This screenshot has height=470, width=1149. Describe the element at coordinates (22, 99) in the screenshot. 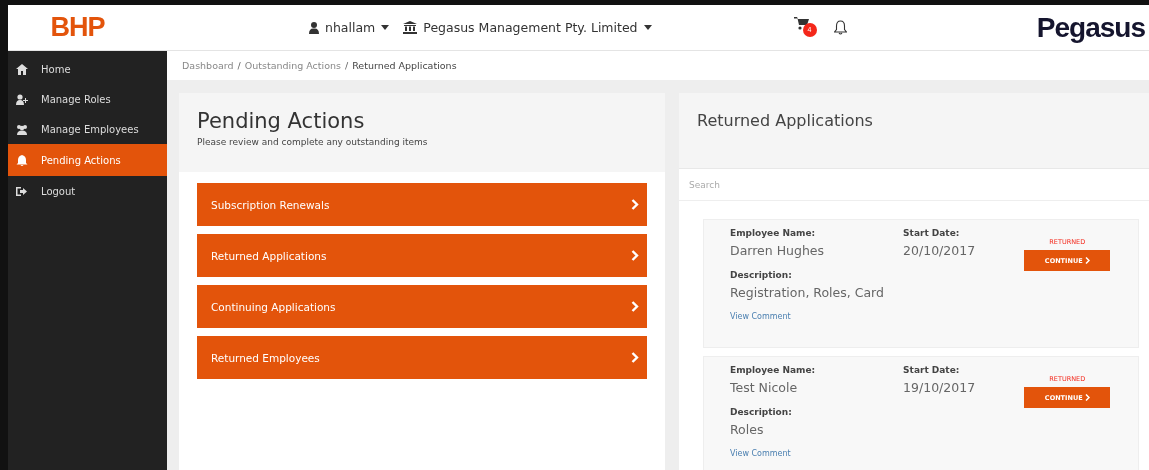

I see `user-plus-icon` at that location.